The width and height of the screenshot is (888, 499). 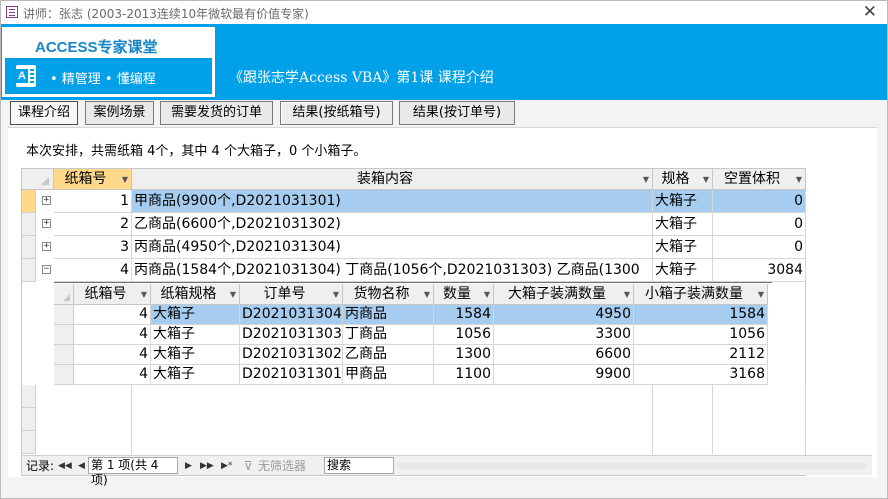 I want to click on sub-table-row: 4 大箱子 D2021031302 乙商品 1300 6600 2112, so click(x=413, y=355).